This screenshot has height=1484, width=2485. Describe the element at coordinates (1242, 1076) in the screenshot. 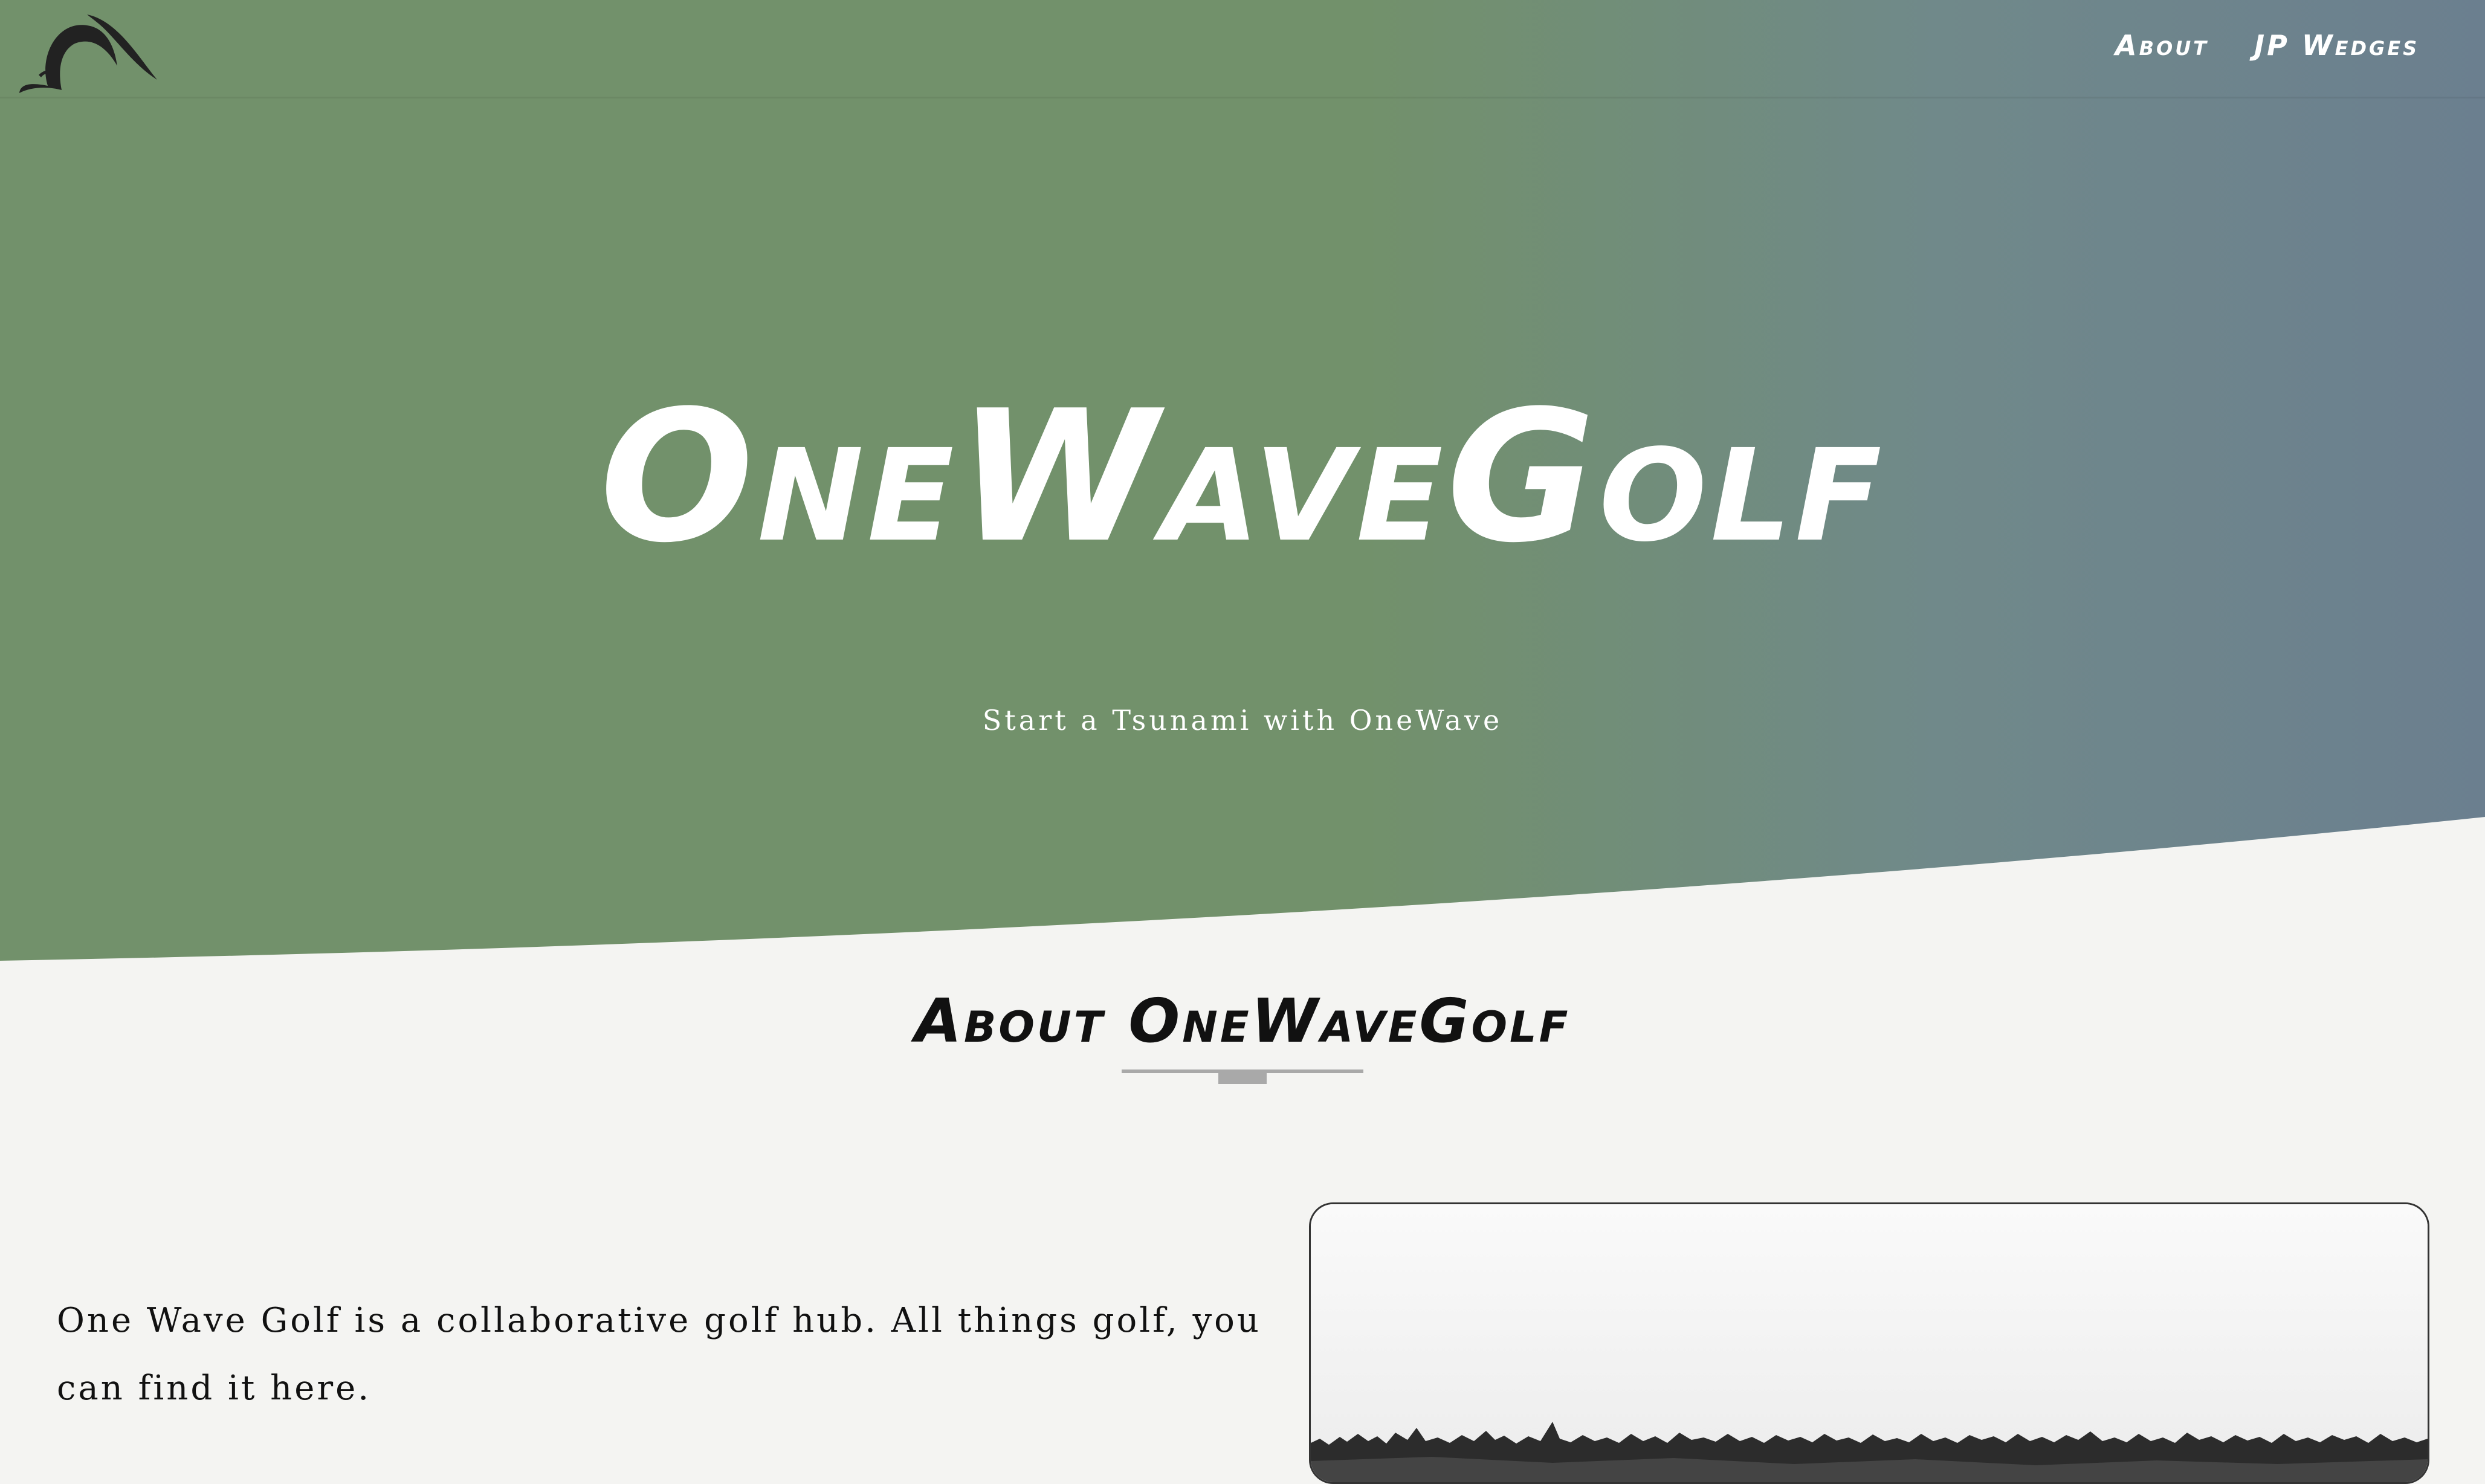

I see `section-divider-accent` at that location.